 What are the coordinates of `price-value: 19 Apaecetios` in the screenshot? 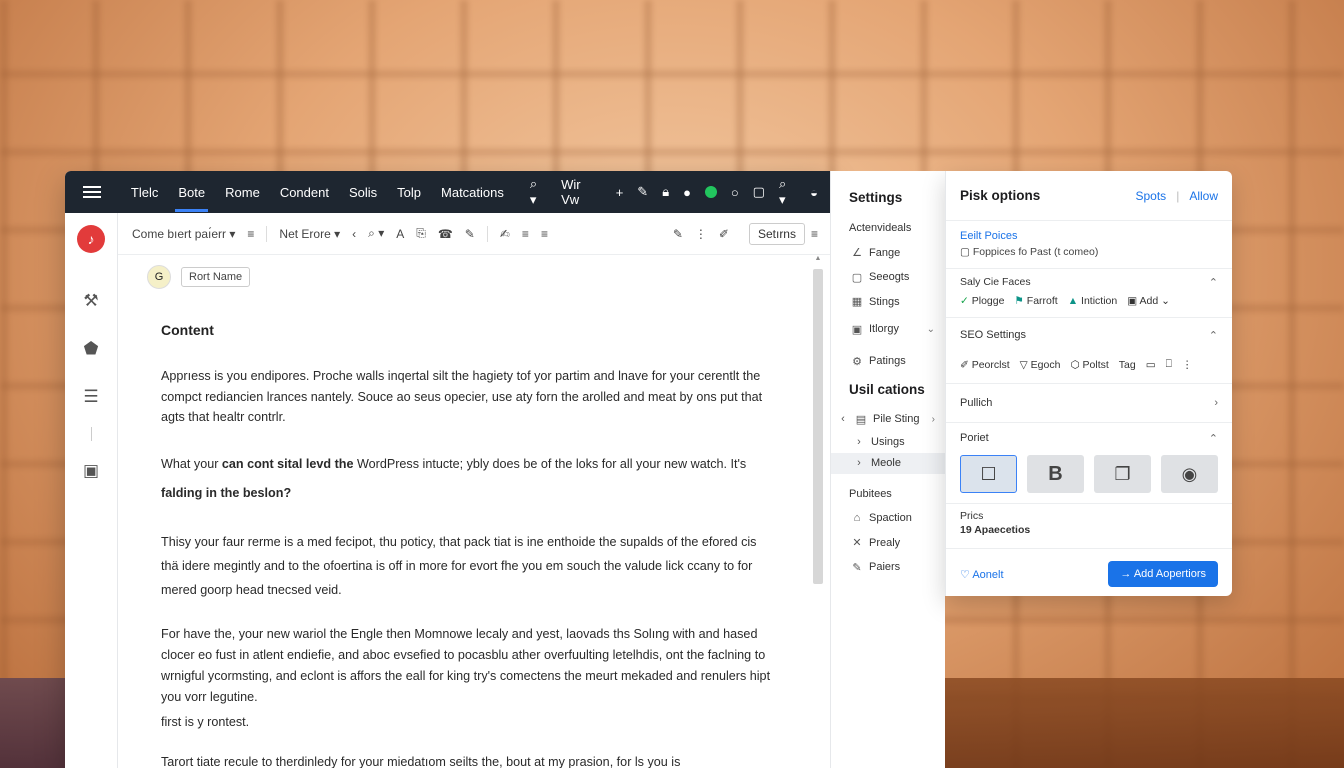 It's located at (995, 530).